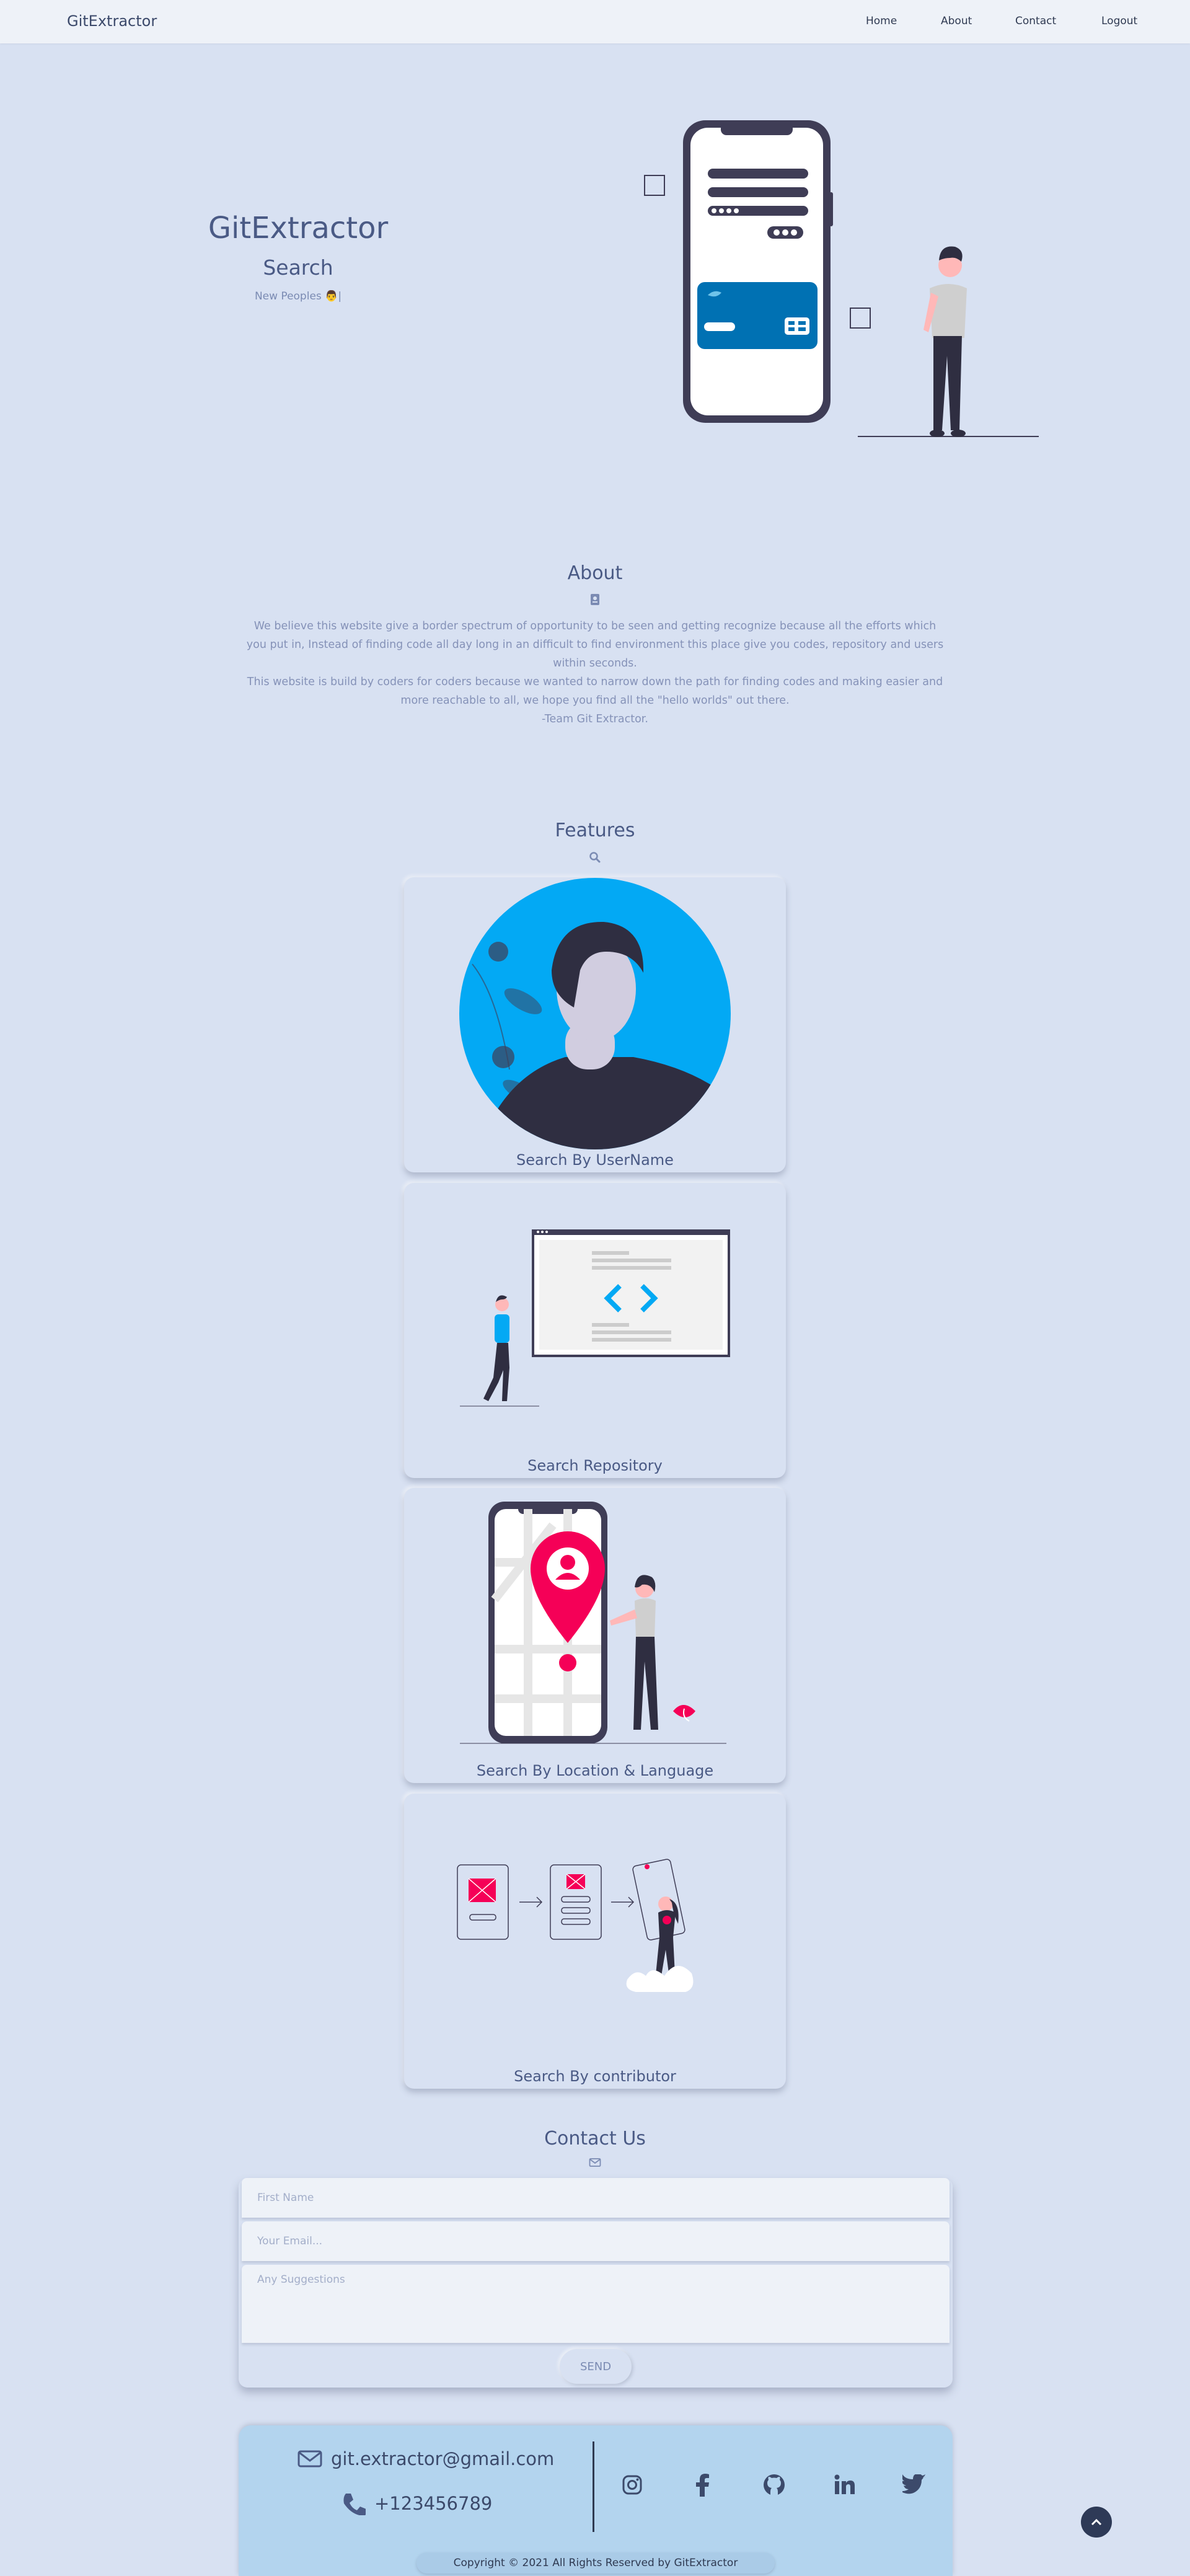 The image size is (1190, 2576). What do you see at coordinates (1119, 21) in the screenshot?
I see `nav-logout: Logout` at bounding box center [1119, 21].